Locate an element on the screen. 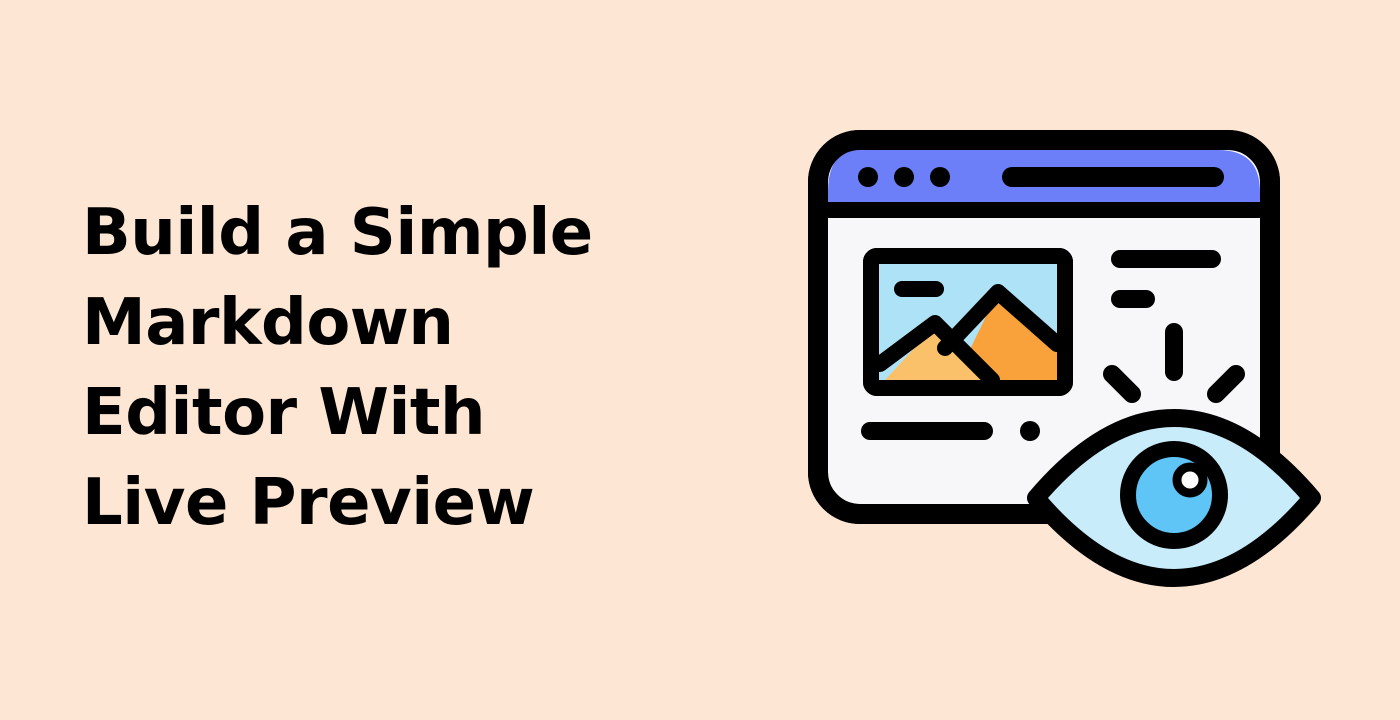 Image resolution: width=1400 pixels, height=720 pixels. title-line-1: Build a Simple is located at coordinates (337, 233).